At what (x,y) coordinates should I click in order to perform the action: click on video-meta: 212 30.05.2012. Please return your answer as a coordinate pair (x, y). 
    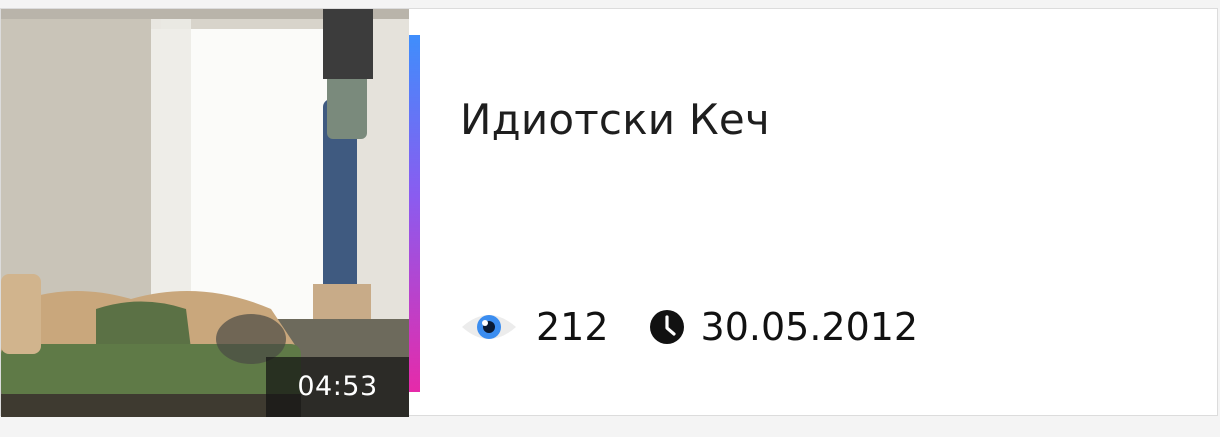
    Looking at the image, I should click on (689, 327).